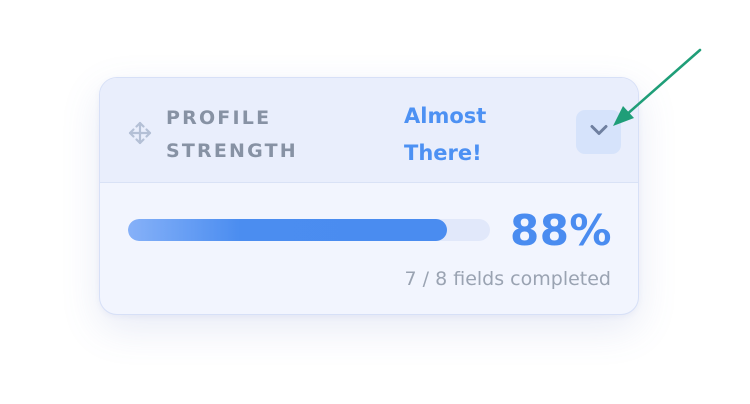 The width and height of the screenshot is (750, 404). Describe the element at coordinates (560, 230) in the screenshot. I see `progress-percent: 88%` at that location.